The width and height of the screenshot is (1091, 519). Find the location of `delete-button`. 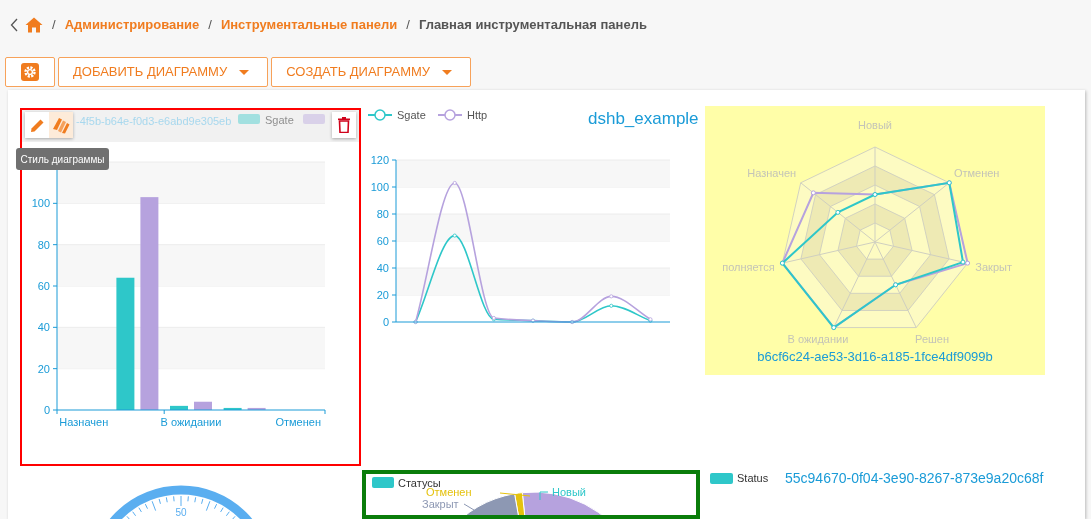

delete-button is located at coordinates (344, 125).